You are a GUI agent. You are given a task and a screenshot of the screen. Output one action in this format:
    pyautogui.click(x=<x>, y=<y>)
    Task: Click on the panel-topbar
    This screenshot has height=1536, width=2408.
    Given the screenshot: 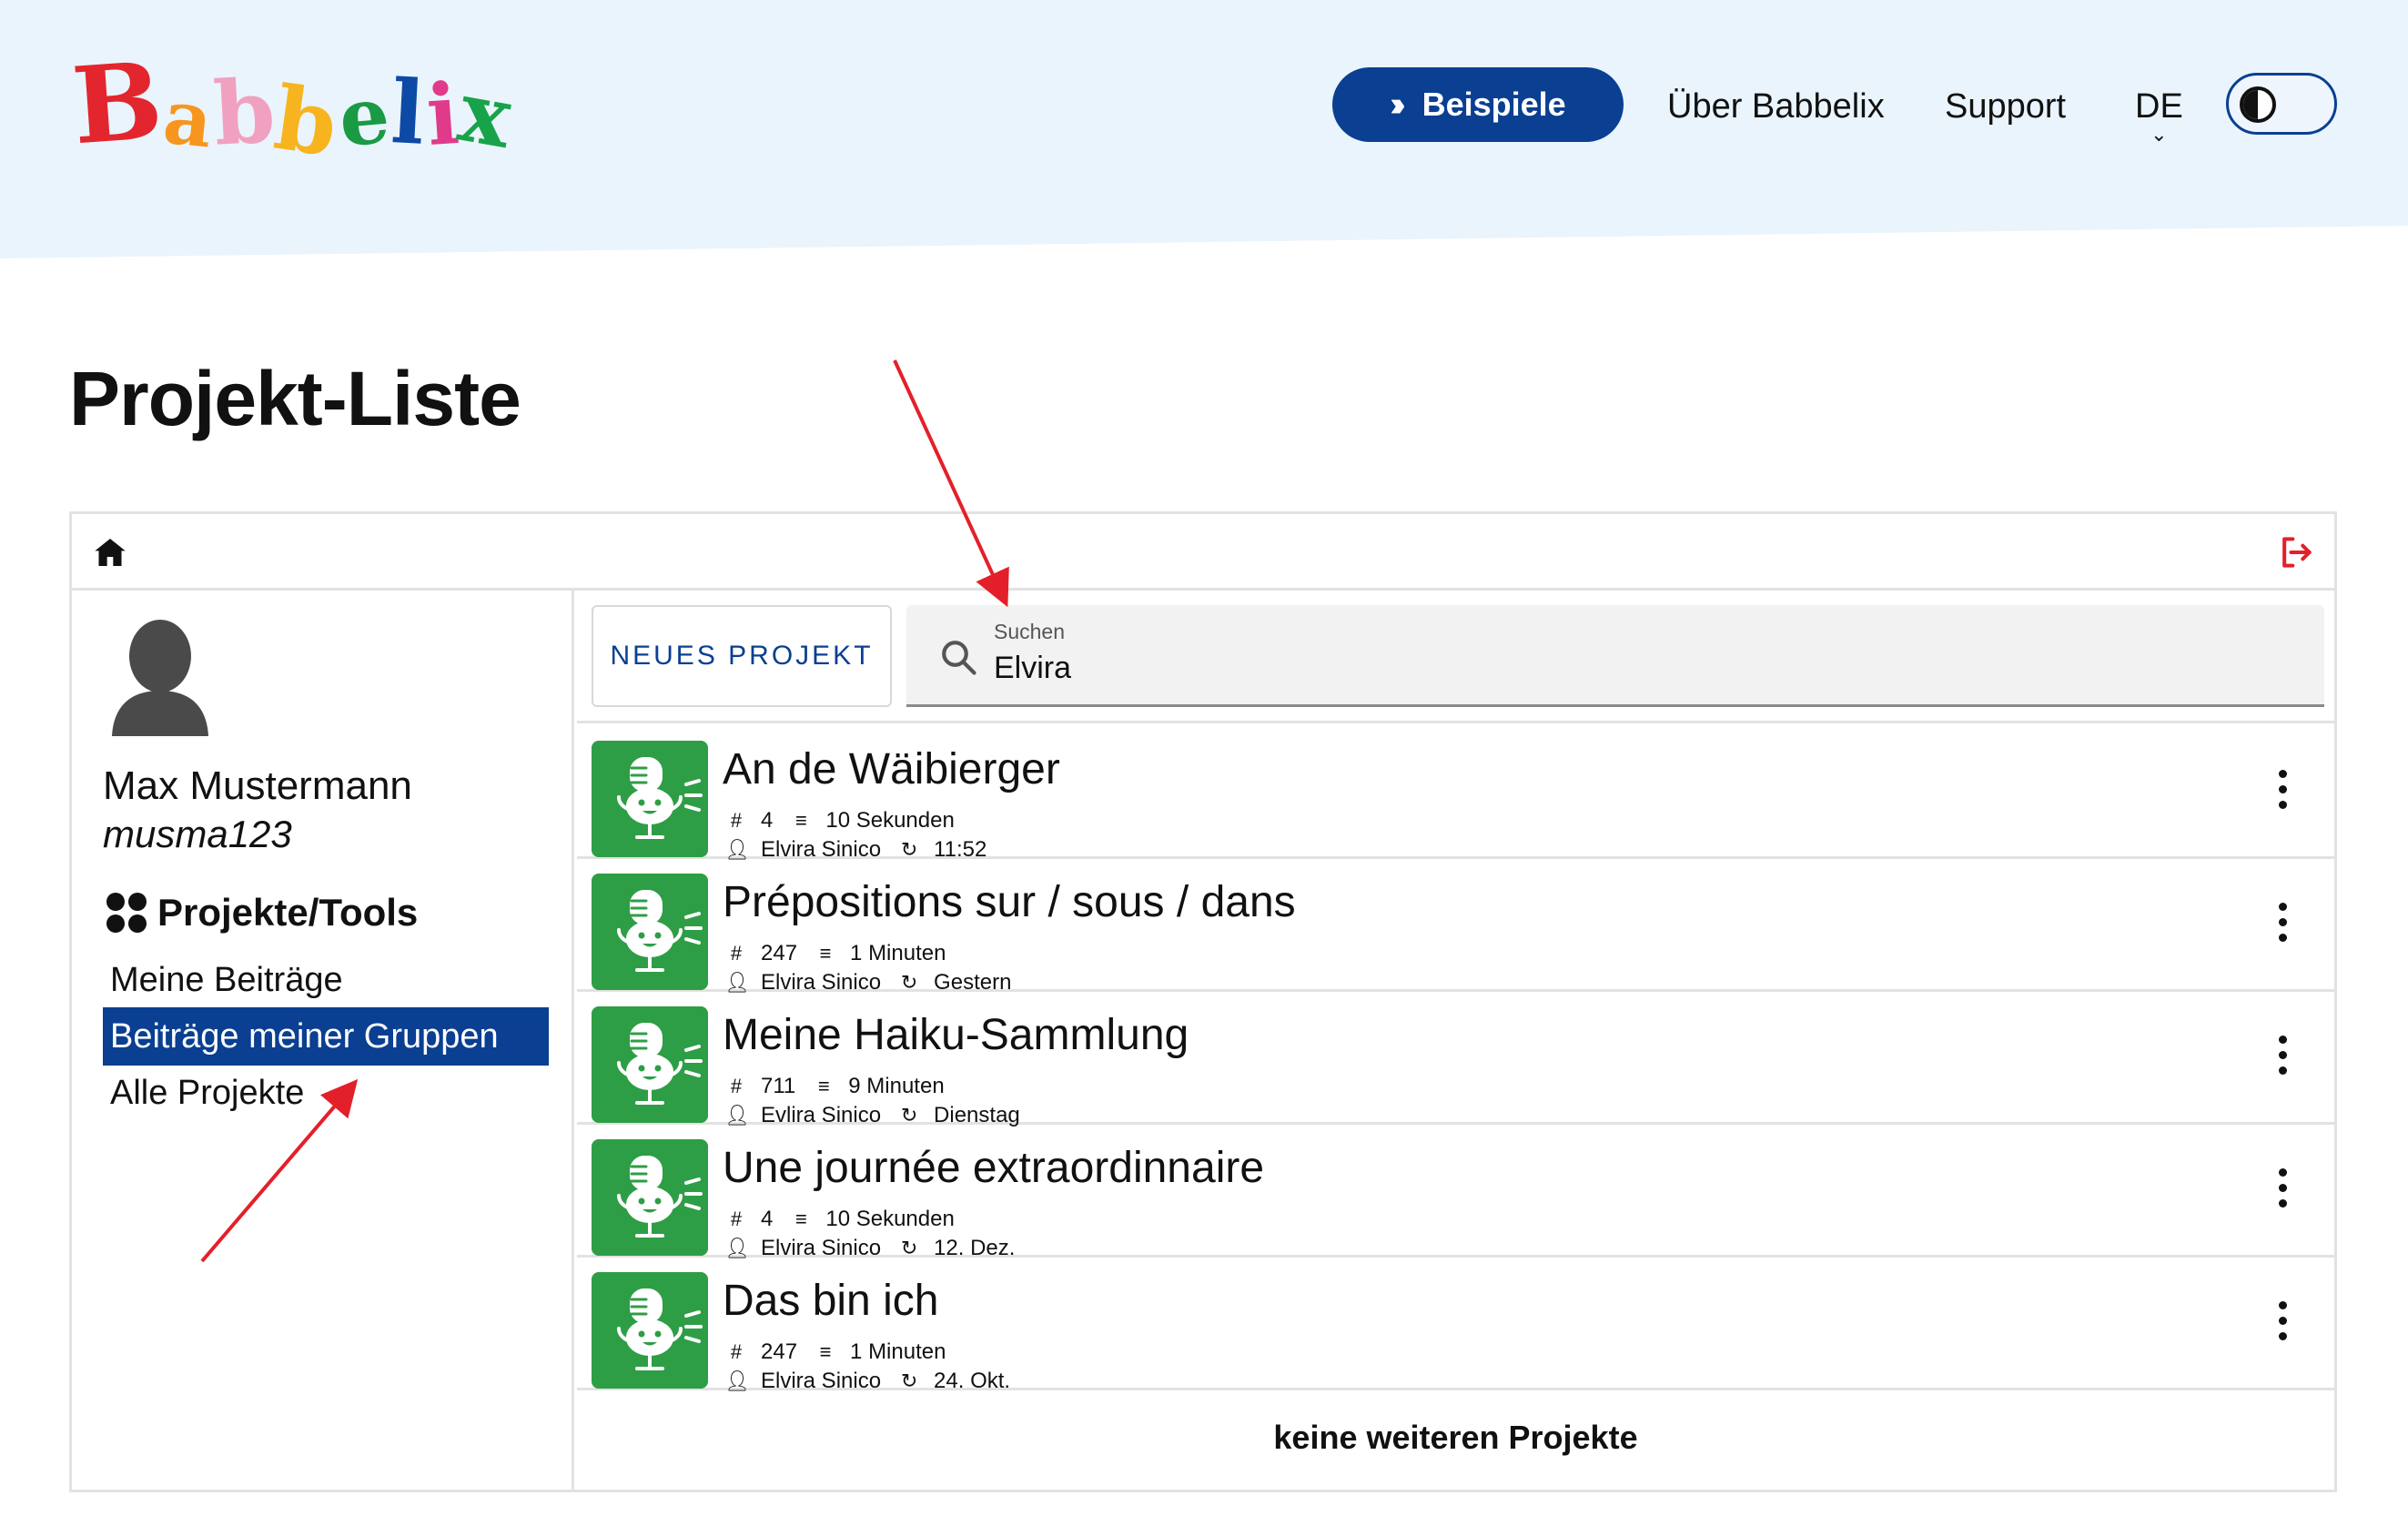 What is the action you would take?
    pyautogui.click(x=1203, y=552)
    